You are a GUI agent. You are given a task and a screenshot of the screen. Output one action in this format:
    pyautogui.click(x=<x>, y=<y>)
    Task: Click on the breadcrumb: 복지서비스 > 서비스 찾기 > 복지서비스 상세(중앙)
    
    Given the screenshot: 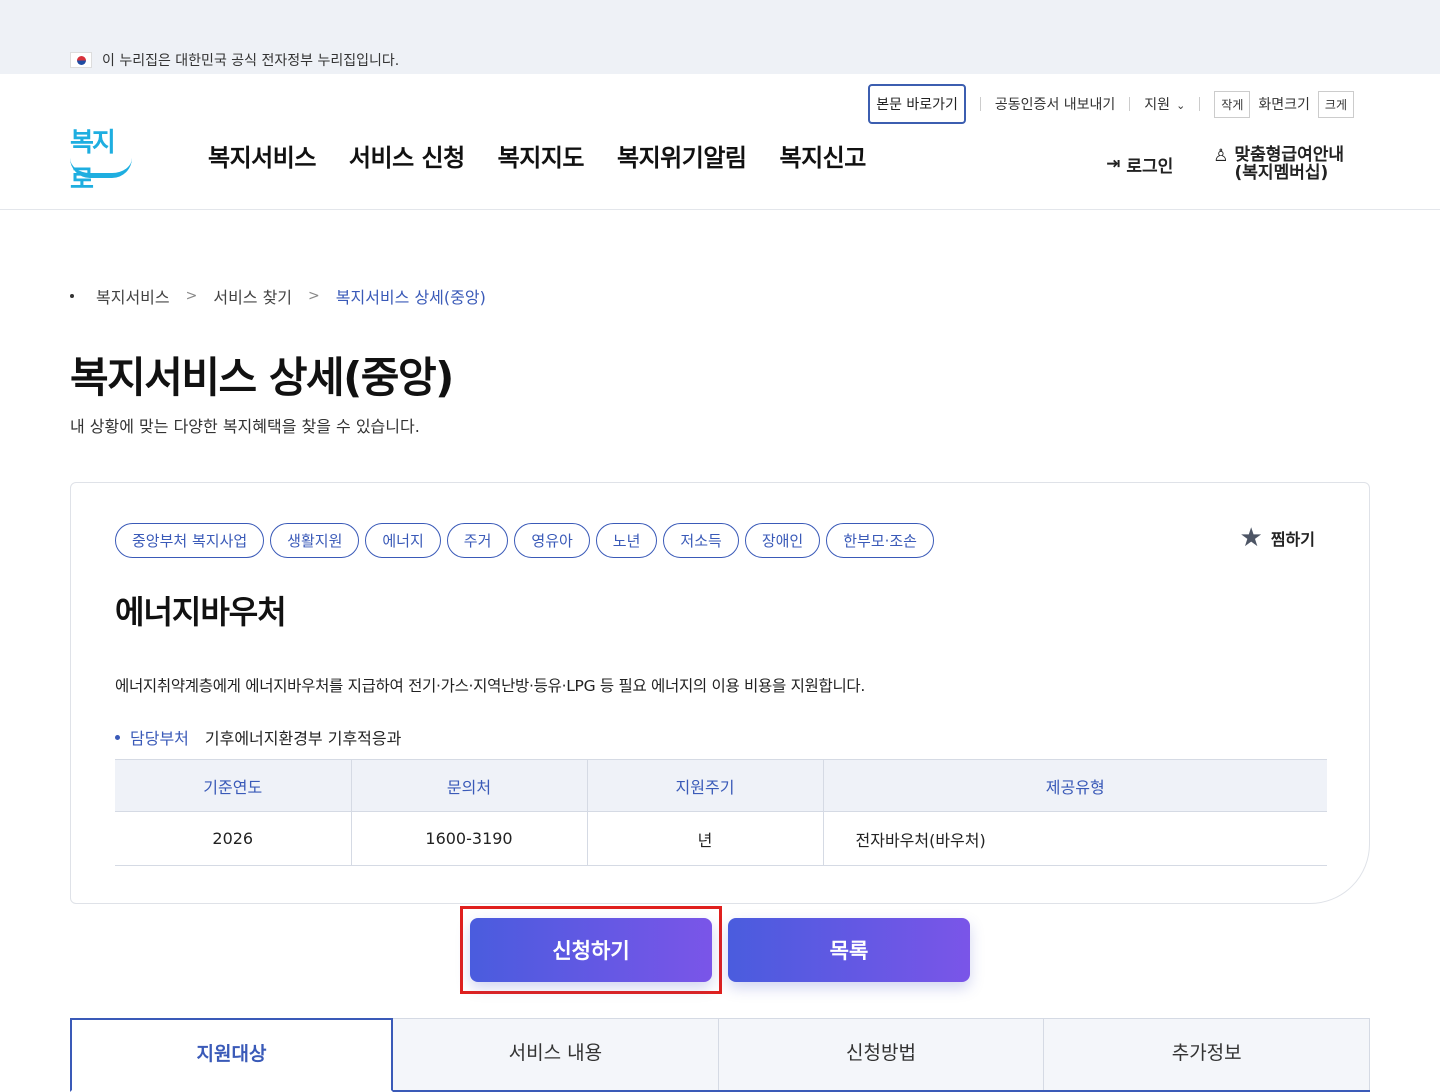 What is the action you would take?
    pyautogui.click(x=278, y=296)
    